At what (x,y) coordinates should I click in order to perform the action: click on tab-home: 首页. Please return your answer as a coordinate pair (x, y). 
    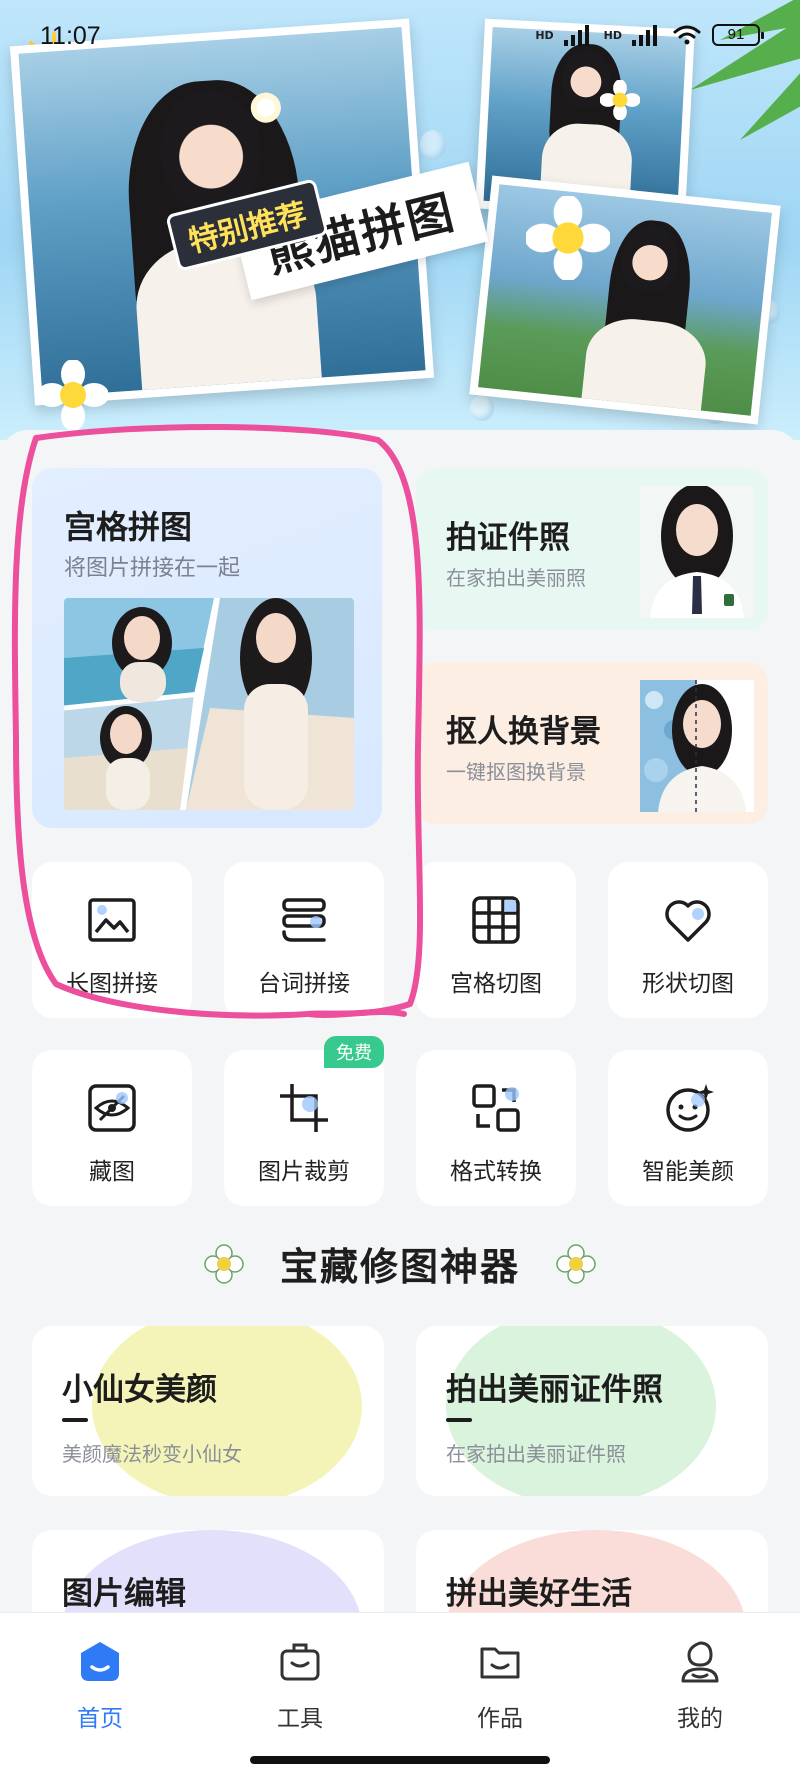
    Looking at the image, I should click on (100, 1686).